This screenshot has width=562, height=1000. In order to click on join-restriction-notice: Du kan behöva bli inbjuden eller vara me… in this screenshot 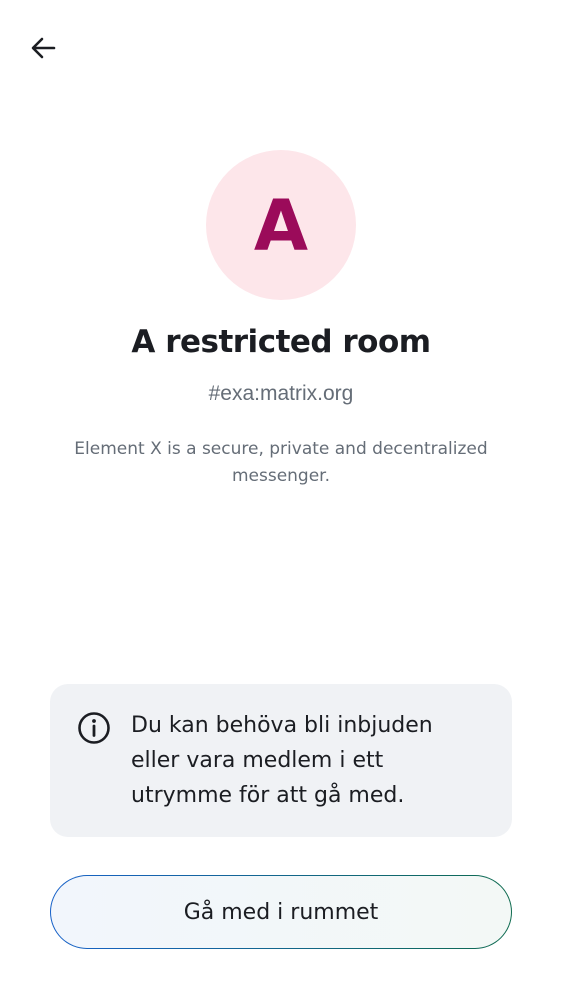, I will do `click(281, 760)`.